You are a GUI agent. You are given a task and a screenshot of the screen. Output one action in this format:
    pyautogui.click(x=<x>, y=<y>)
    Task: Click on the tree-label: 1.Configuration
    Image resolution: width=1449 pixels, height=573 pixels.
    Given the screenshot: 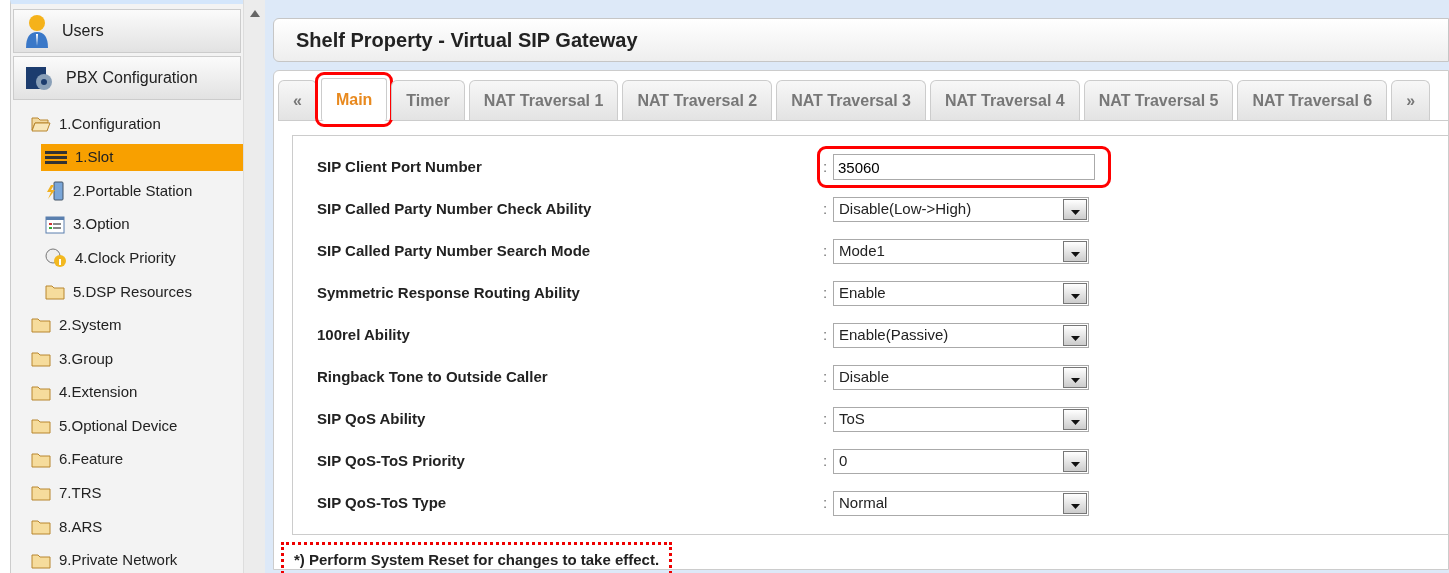 What is the action you would take?
    pyautogui.click(x=110, y=123)
    